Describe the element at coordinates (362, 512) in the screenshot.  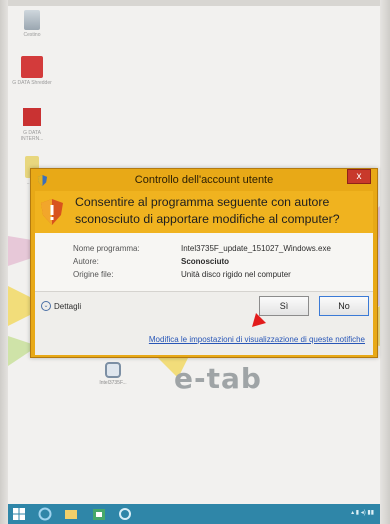
I see `system-tray: ▴ ▮ ◂) ▮▮` at that location.